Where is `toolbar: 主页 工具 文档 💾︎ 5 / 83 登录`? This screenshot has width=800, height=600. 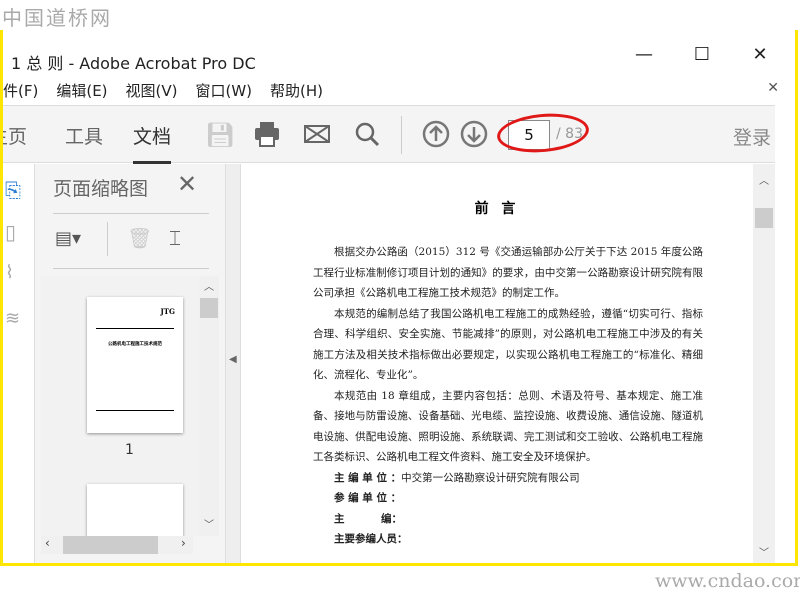 toolbar: 主页 工具 文档 💾︎ 5 / 83 登录 is located at coordinates (389, 134).